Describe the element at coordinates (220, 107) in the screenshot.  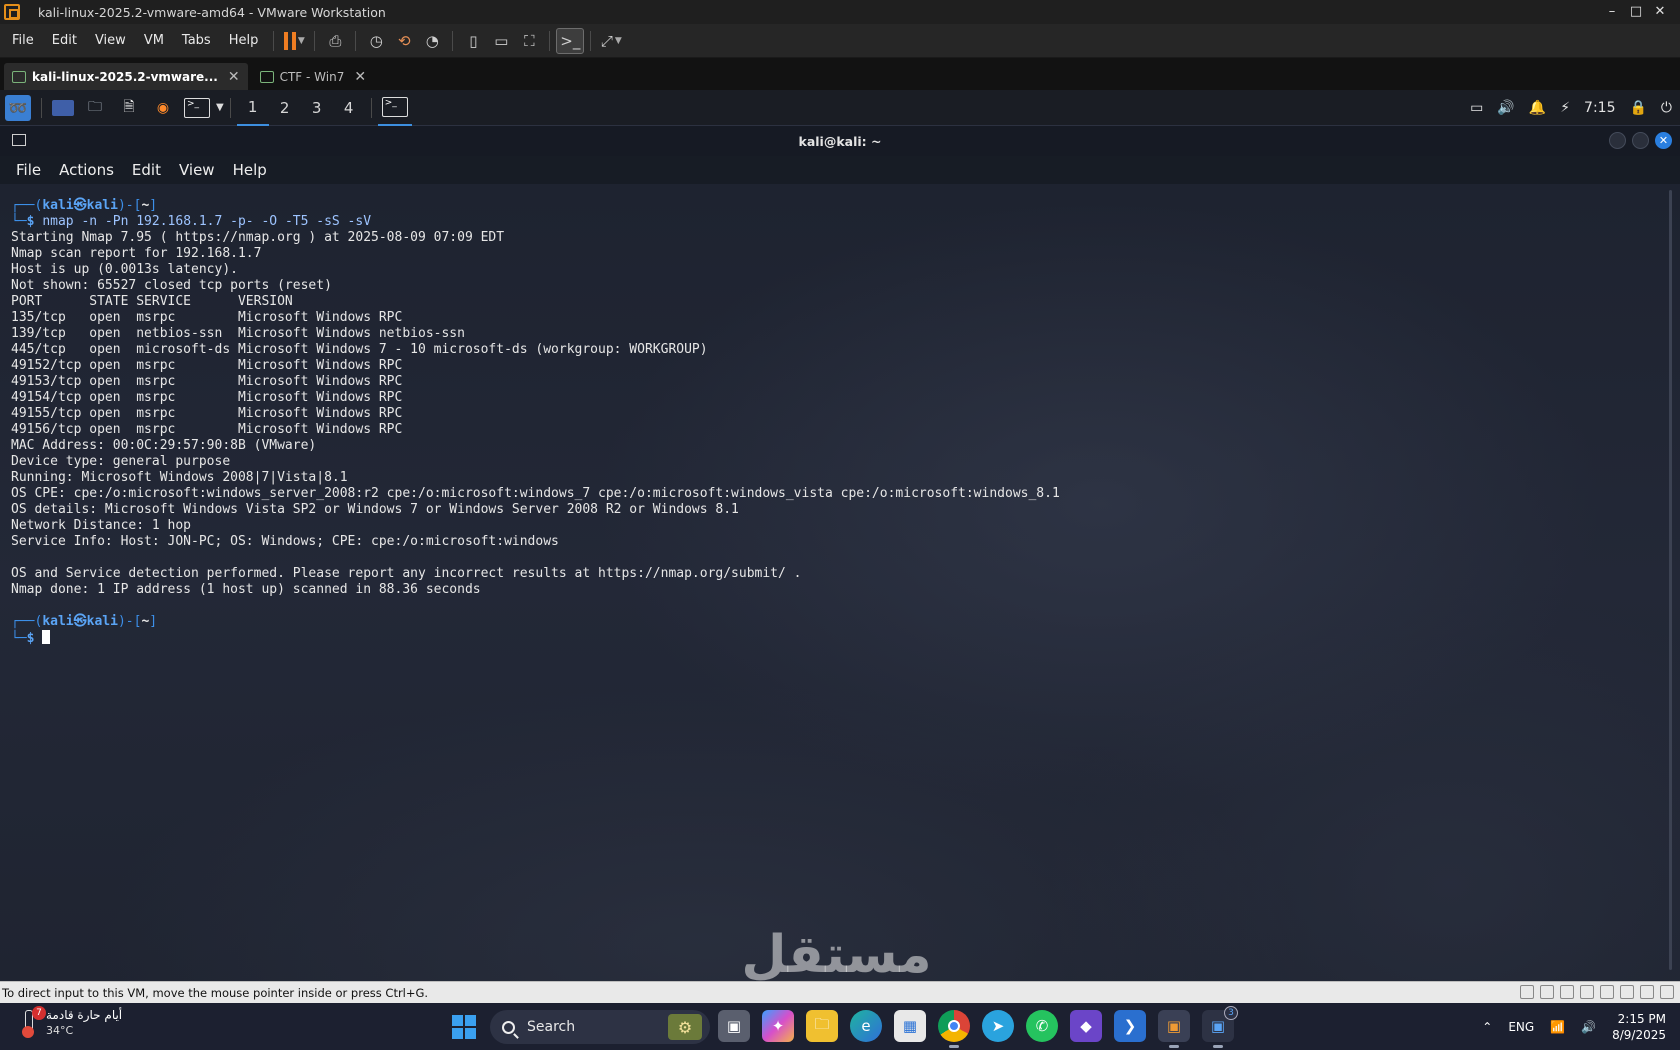
I see `chevron-down-icon: ▼` at that location.